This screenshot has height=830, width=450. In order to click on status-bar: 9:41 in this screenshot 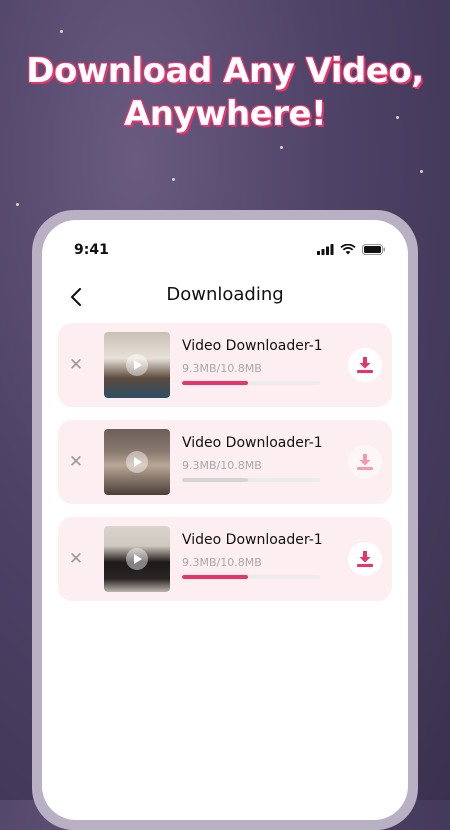, I will do `click(230, 250)`.